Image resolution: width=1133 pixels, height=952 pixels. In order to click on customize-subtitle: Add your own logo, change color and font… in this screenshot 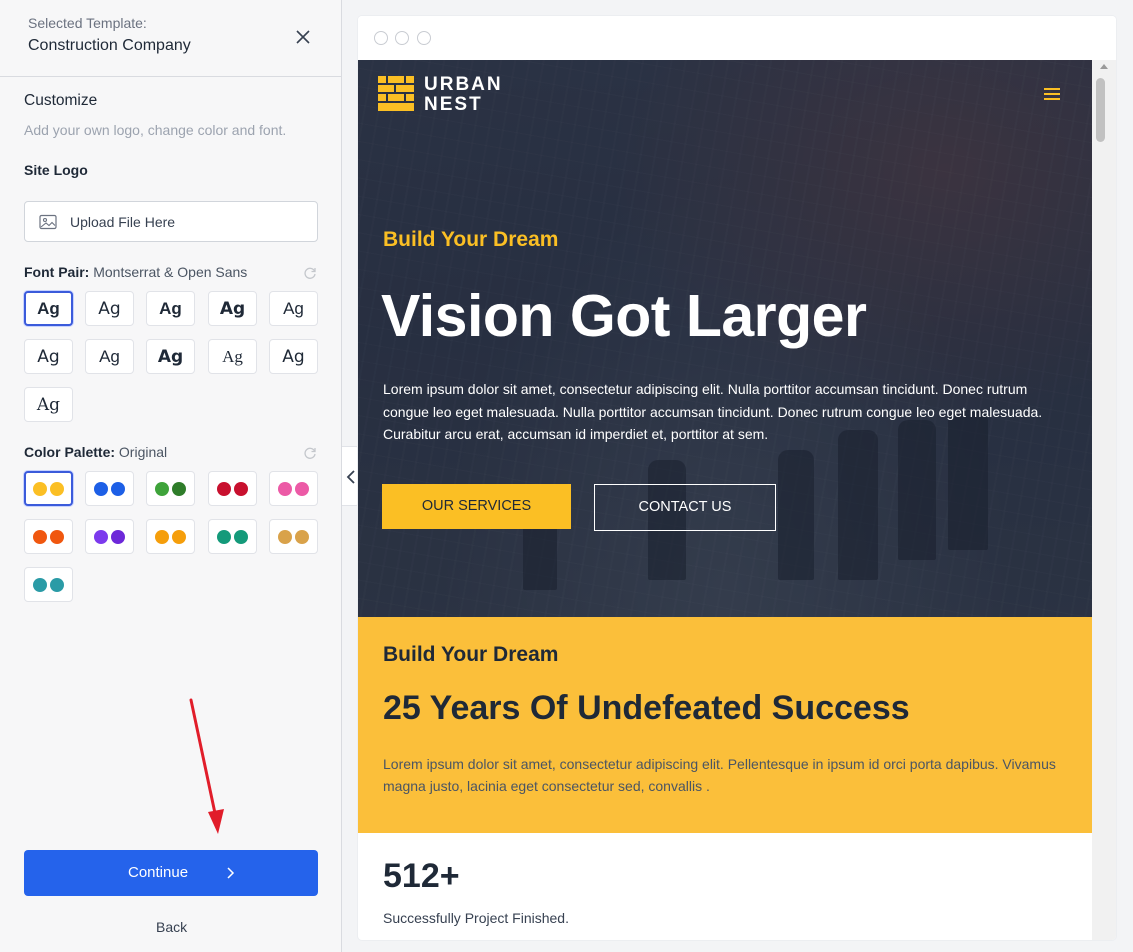, I will do `click(155, 130)`.